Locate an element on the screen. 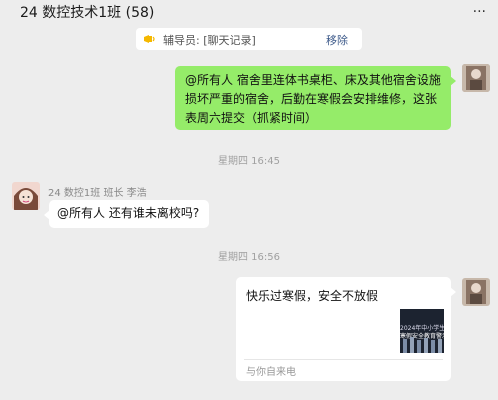  message-text-line: @所有人 宿舍里连体书桌柜、床及其他宿舍设施 is located at coordinates (313, 80).